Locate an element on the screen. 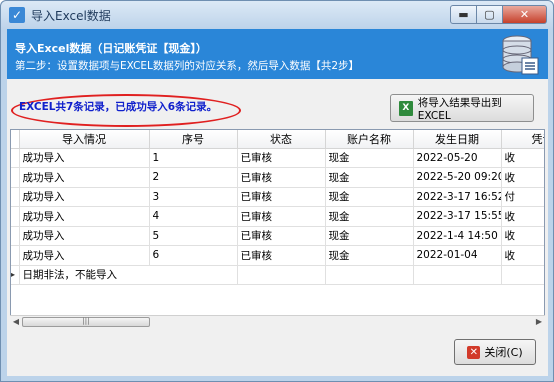 Image resolution: width=554 pixels, height=382 pixels. table-row: ▸ 日期非法，不能导入 is located at coordinates (277, 275).